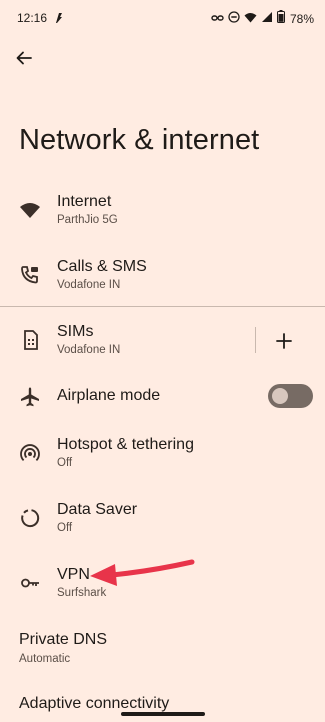 Image resolution: width=325 pixels, height=722 pixels. I want to click on hotspot-icon, so click(30, 453).